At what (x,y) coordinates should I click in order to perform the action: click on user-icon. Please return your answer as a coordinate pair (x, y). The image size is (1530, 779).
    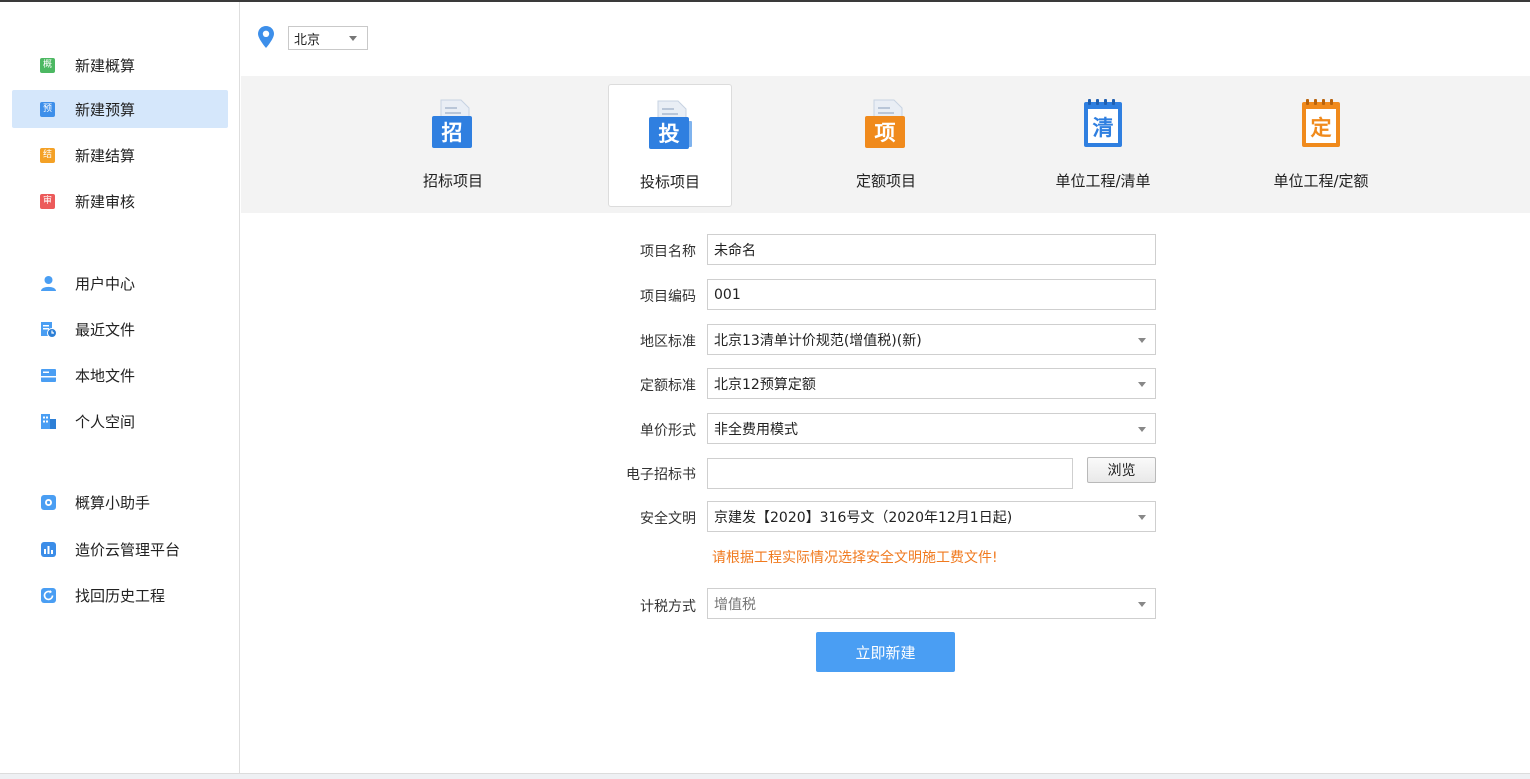
    Looking at the image, I should click on (48, 283).